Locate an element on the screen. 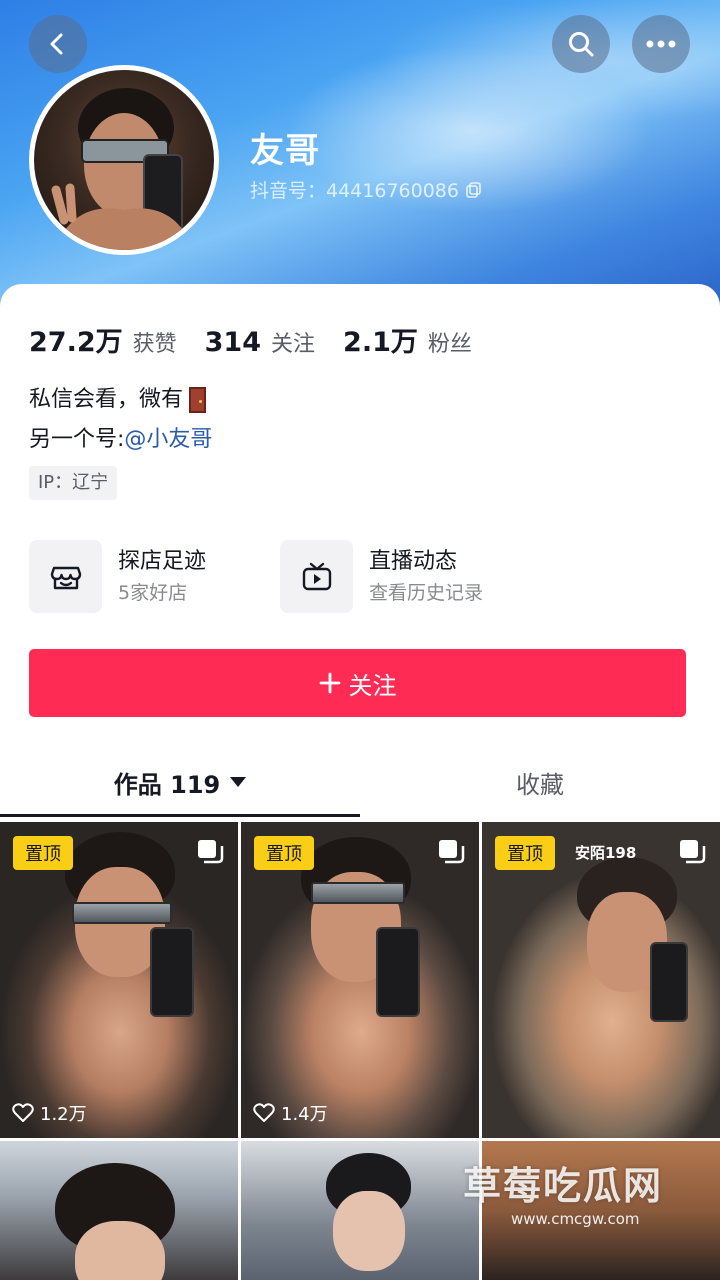 Image resolution: width=720 pixels, height=1280 pixels. more-dots-icon is located at coordinates (661, 44).